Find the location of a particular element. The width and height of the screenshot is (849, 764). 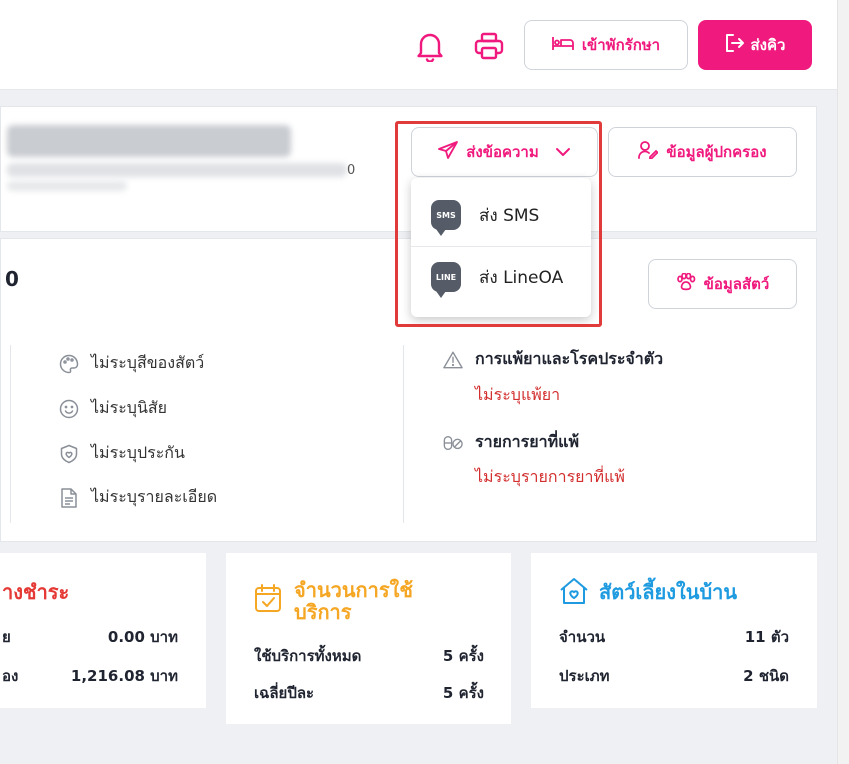

admit-button: เข้าพักรักษา is located at coordinates (606, 45).